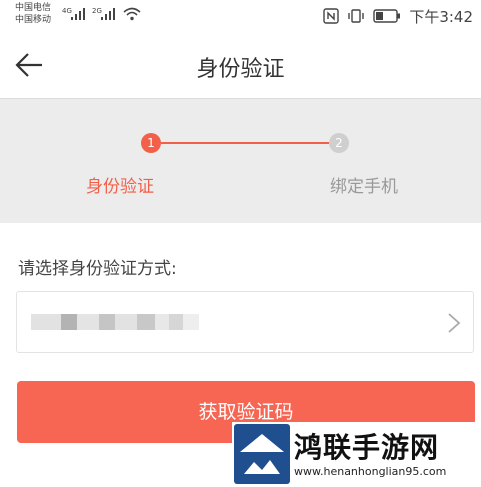 This screenshot has width=481, height=487. I want to click on carrier-2: 中国移动, so click(33, 20).